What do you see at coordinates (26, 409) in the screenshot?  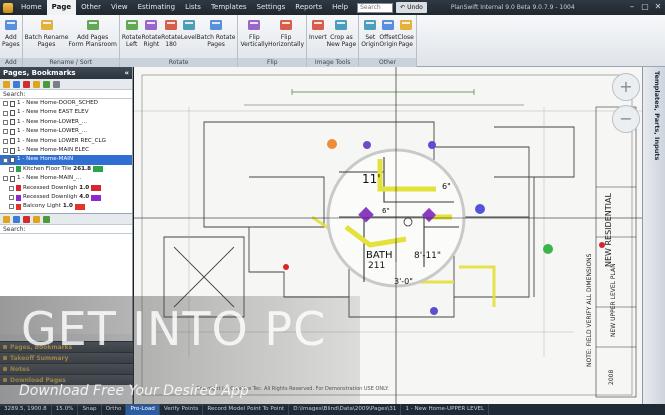 I see `status-segment: 3289.5, 1900.8` at bounding box center [26, 409].